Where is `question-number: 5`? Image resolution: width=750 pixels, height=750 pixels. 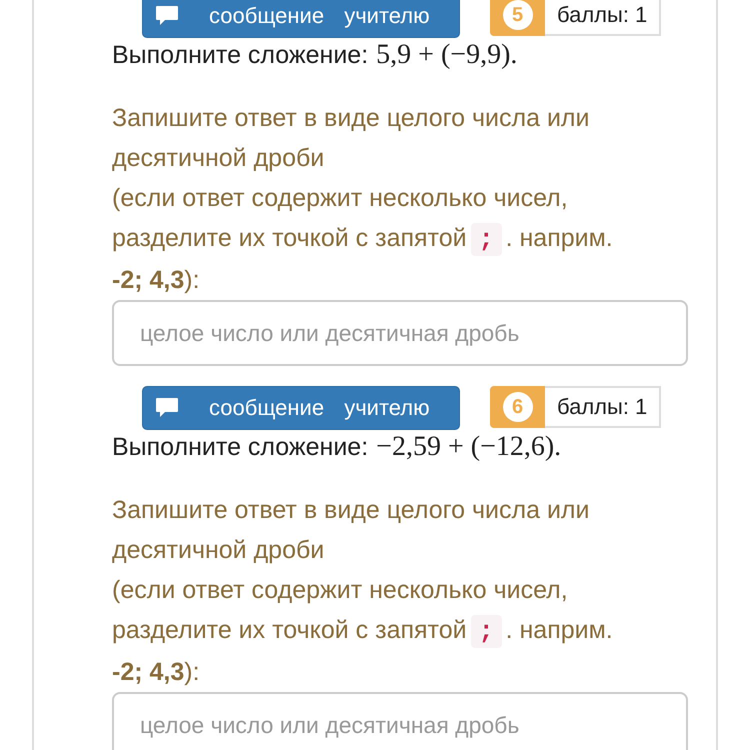
question-number: 5 is located at coordinates (517, 15).